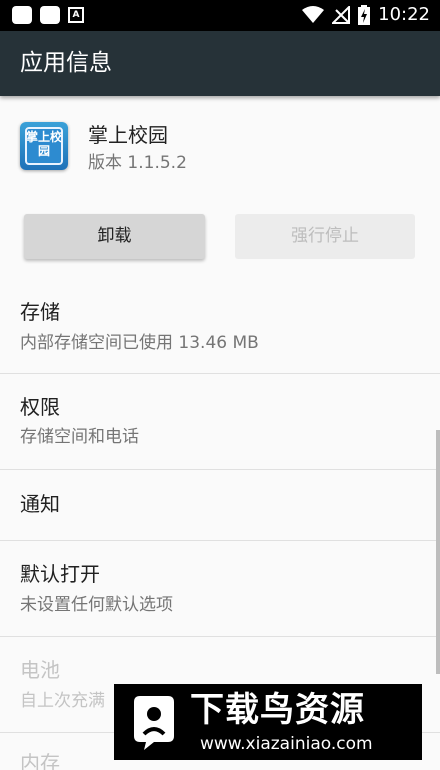 The width and height of the screenshot is (440, 770). What do you see at coordinates (404, 14) in the screenshot?
I see `status-time: 10:22` at bounding box center [404, 14].